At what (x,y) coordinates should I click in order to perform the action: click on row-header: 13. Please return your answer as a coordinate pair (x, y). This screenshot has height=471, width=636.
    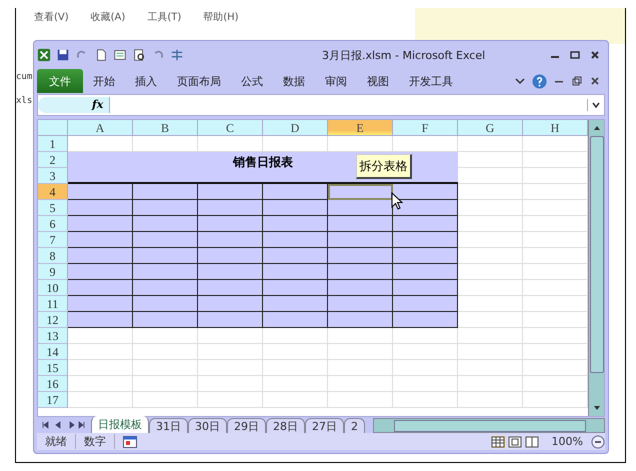
    Looking at the image, I should click on (53, 336).